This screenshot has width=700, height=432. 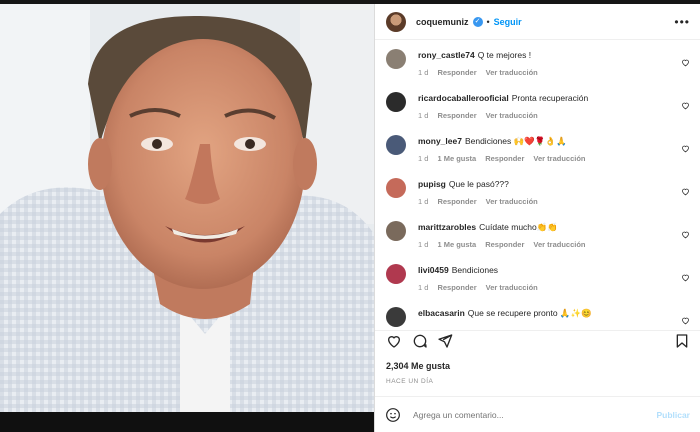 I want to click on follow-button: Seguir, so click(x=508, y=22).